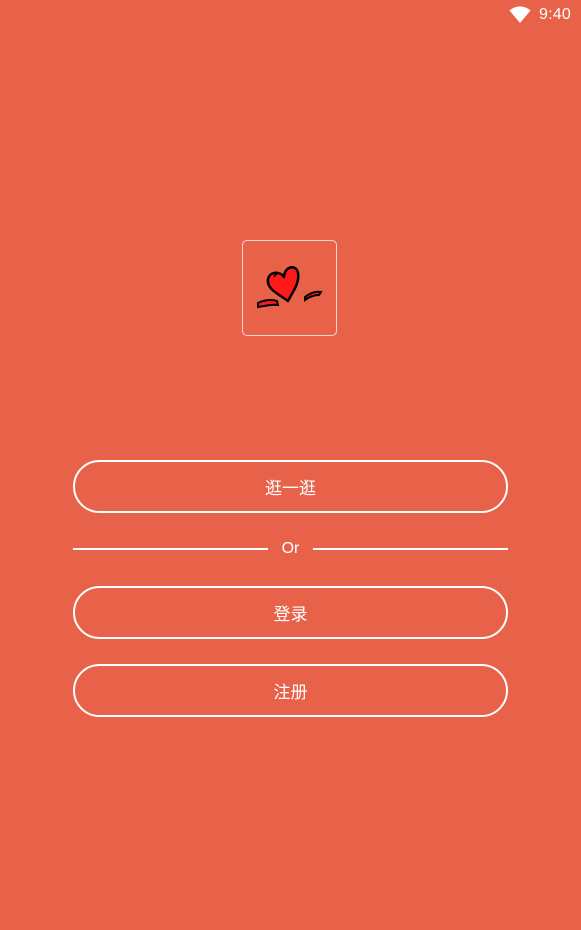  Describe the element at coordinates (290, 615) in the screenshot. I see `login-button-label: 登录` at that location.